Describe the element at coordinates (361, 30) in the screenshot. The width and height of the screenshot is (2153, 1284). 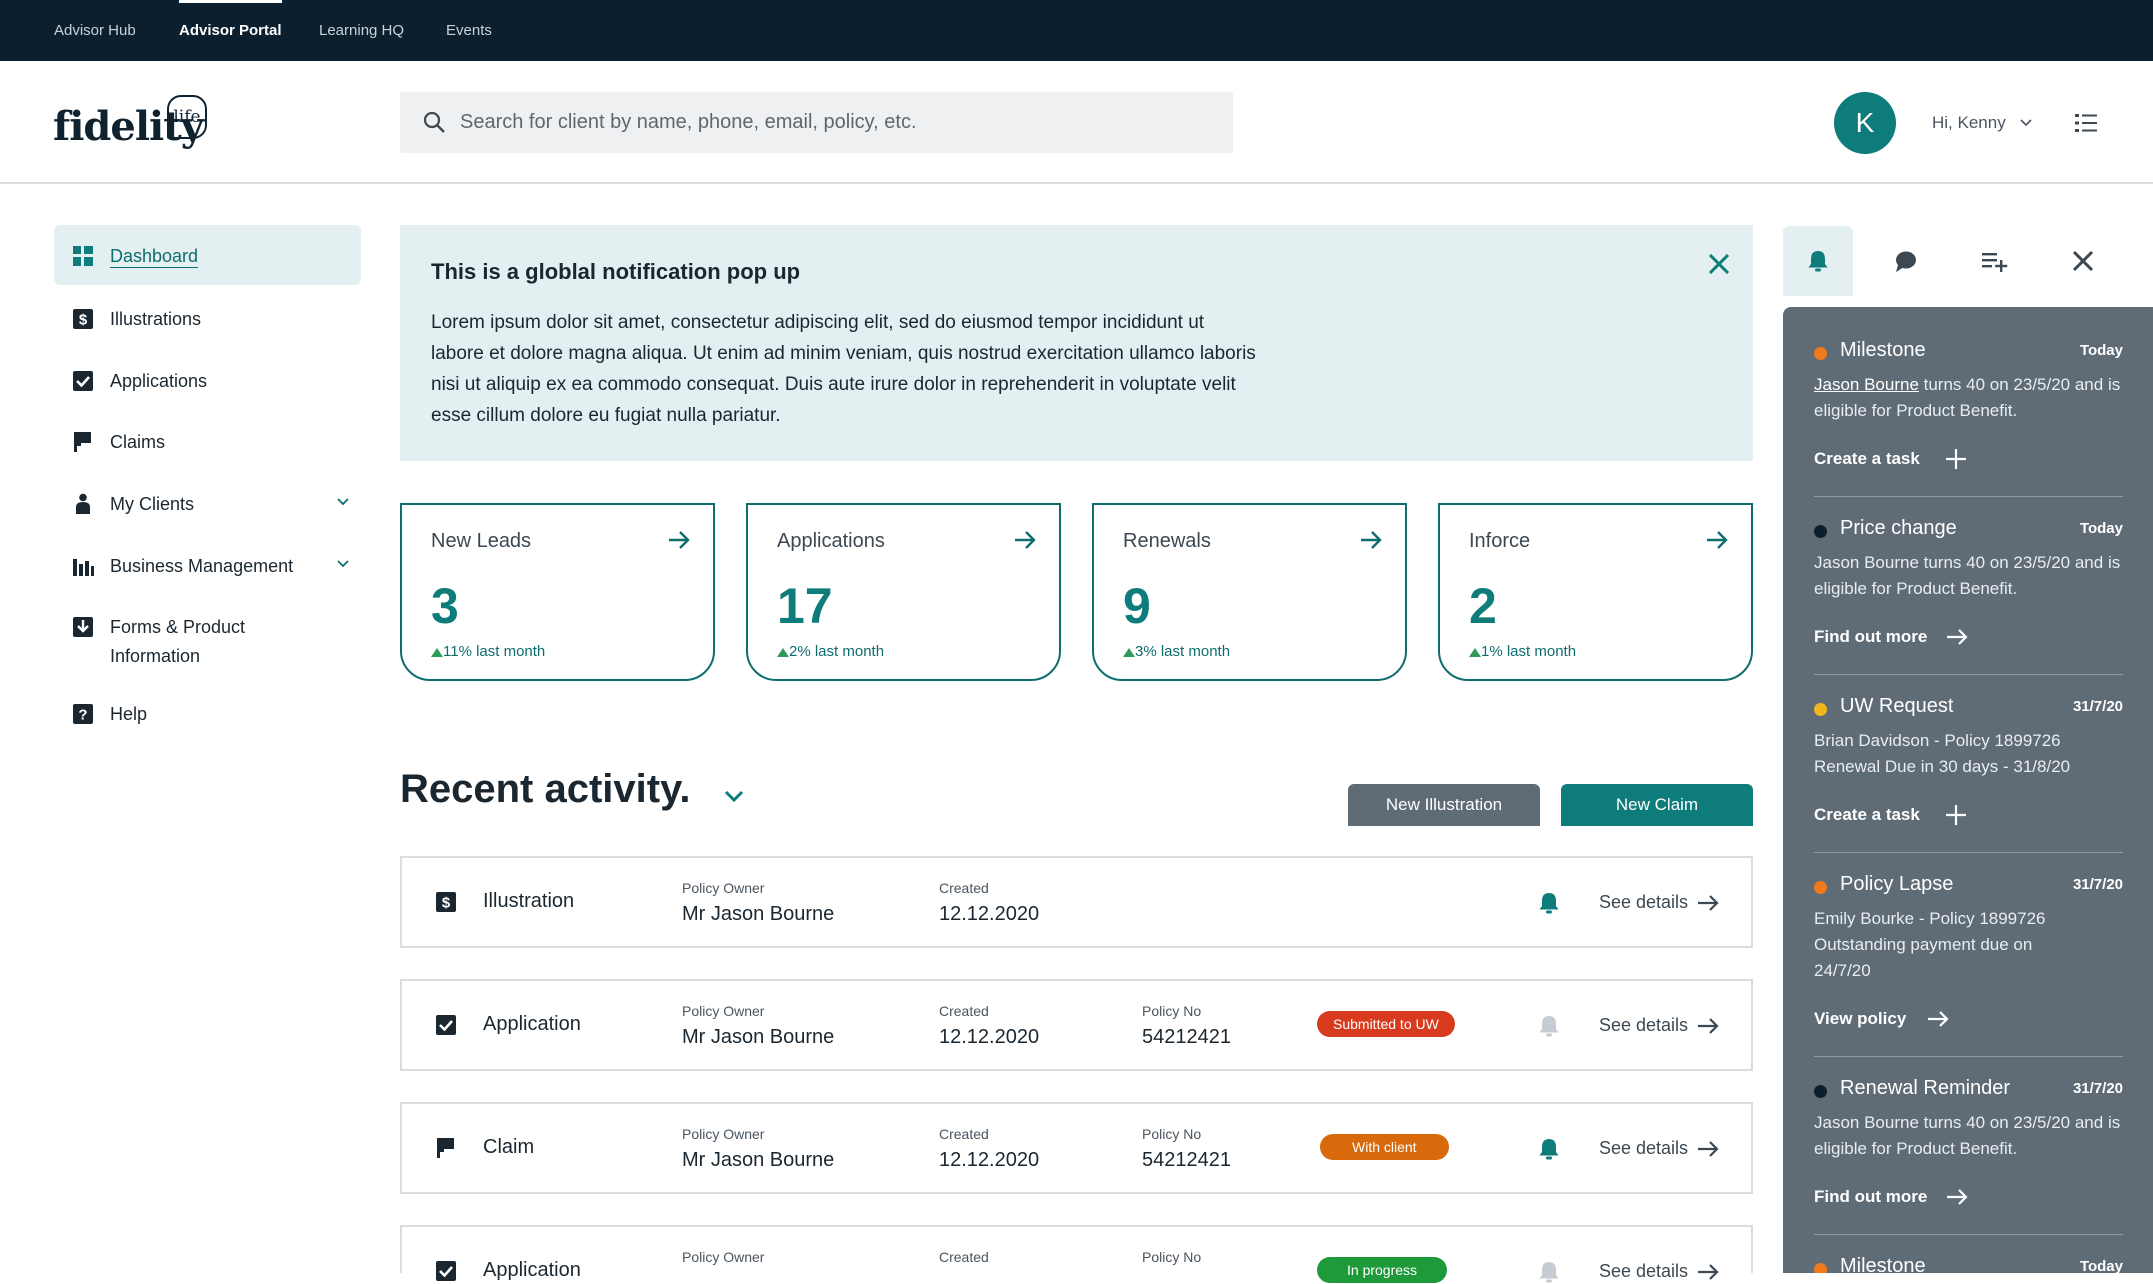
I see `topnav-learning-hq: Learning HQ` at that location.